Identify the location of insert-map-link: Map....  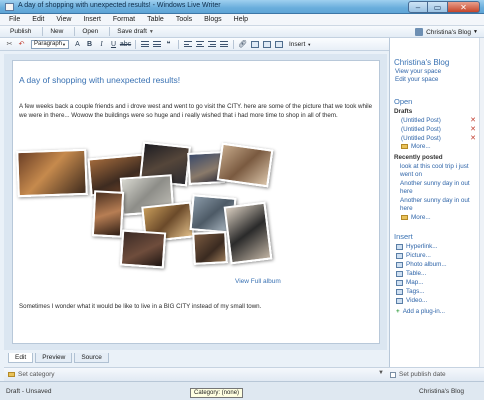
(410, 282).